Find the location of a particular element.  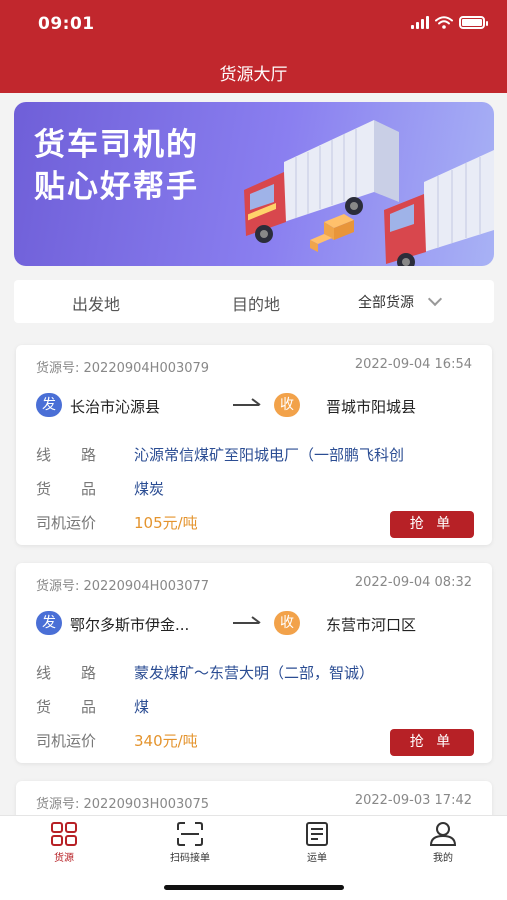

to-city: 东营市河口区 is located at coordinates (371, 625).